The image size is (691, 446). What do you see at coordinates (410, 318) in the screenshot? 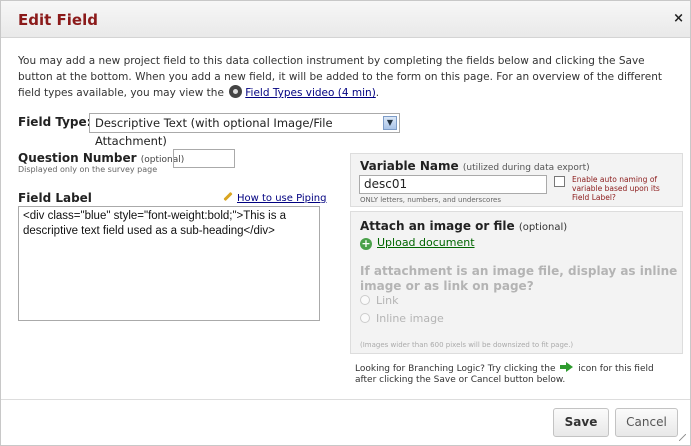
I see `radio-inline-label: Inline image` at bounding box center [410, 318].